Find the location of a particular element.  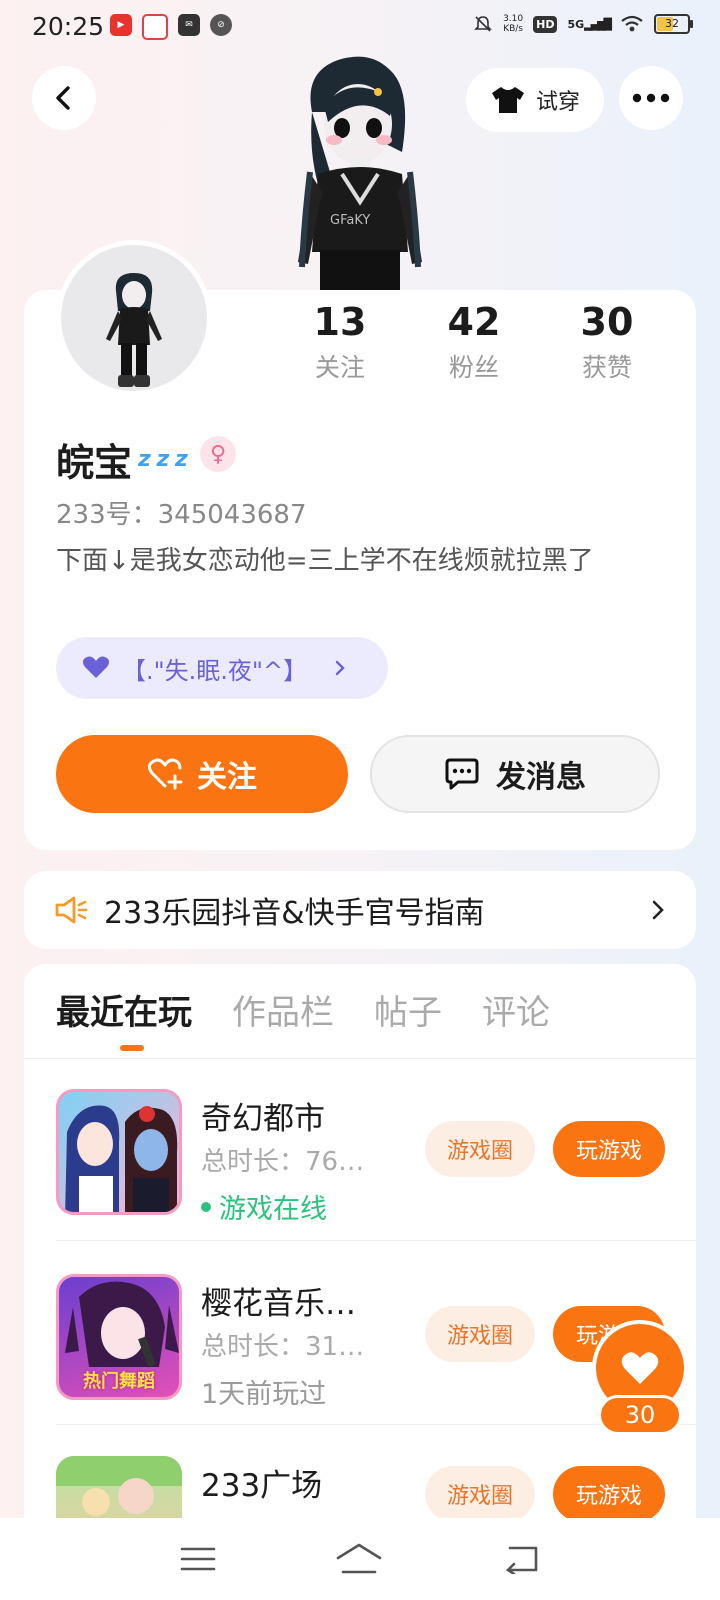

follow-button: 关注 is located at coordinates (202, 774).